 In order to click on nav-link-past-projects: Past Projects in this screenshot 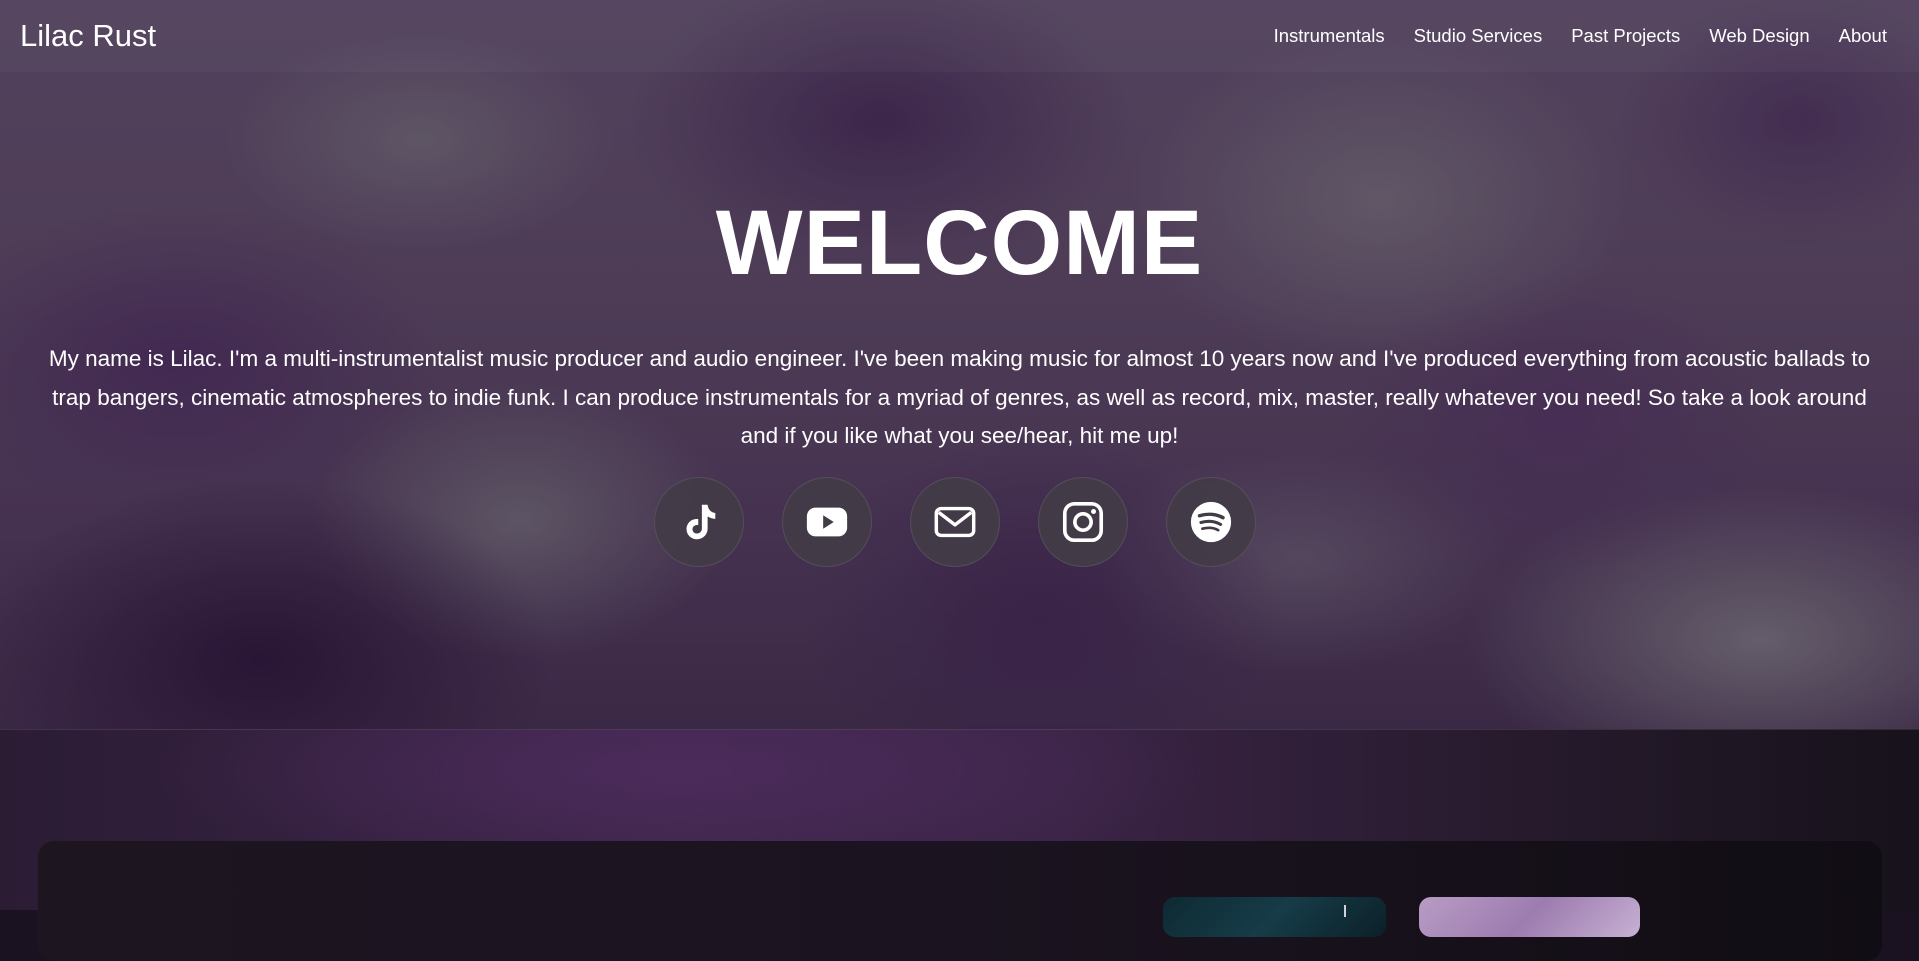, I will do `click(1625, 36)`.